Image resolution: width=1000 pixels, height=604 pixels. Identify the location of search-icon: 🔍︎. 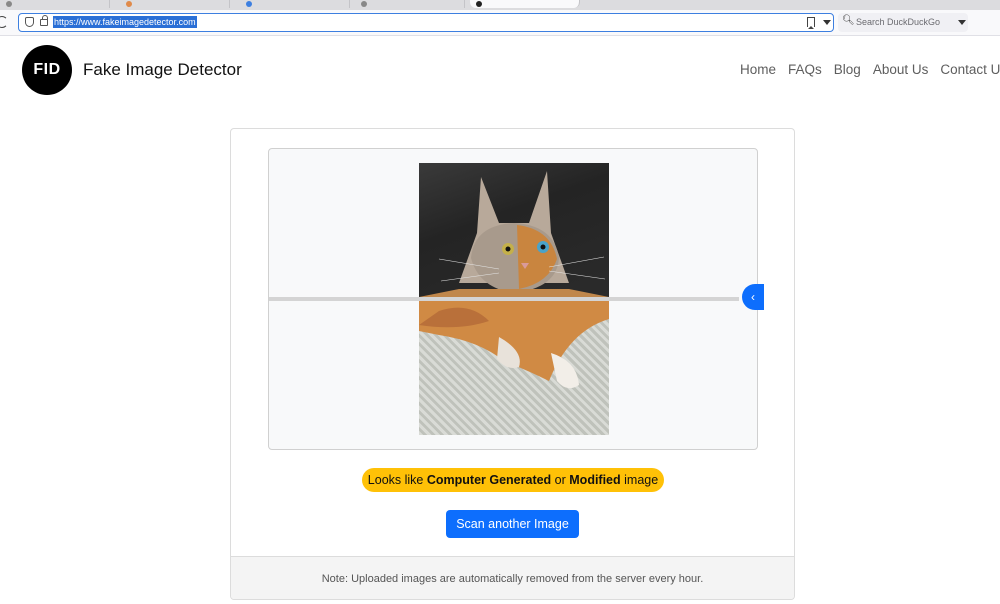
(848, 20).